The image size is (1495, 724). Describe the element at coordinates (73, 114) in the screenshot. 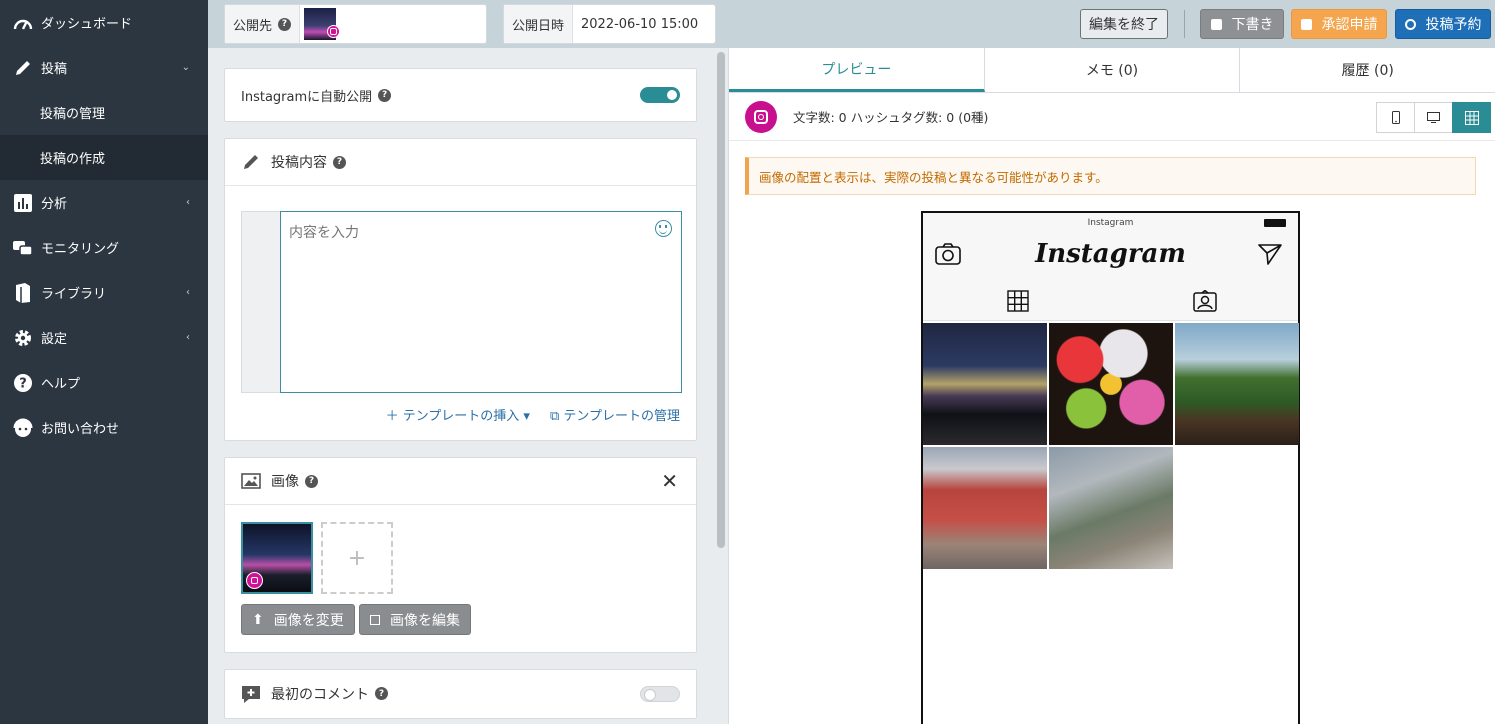

I see `sidebar-subitem-label: 投稿の管理` at that location.